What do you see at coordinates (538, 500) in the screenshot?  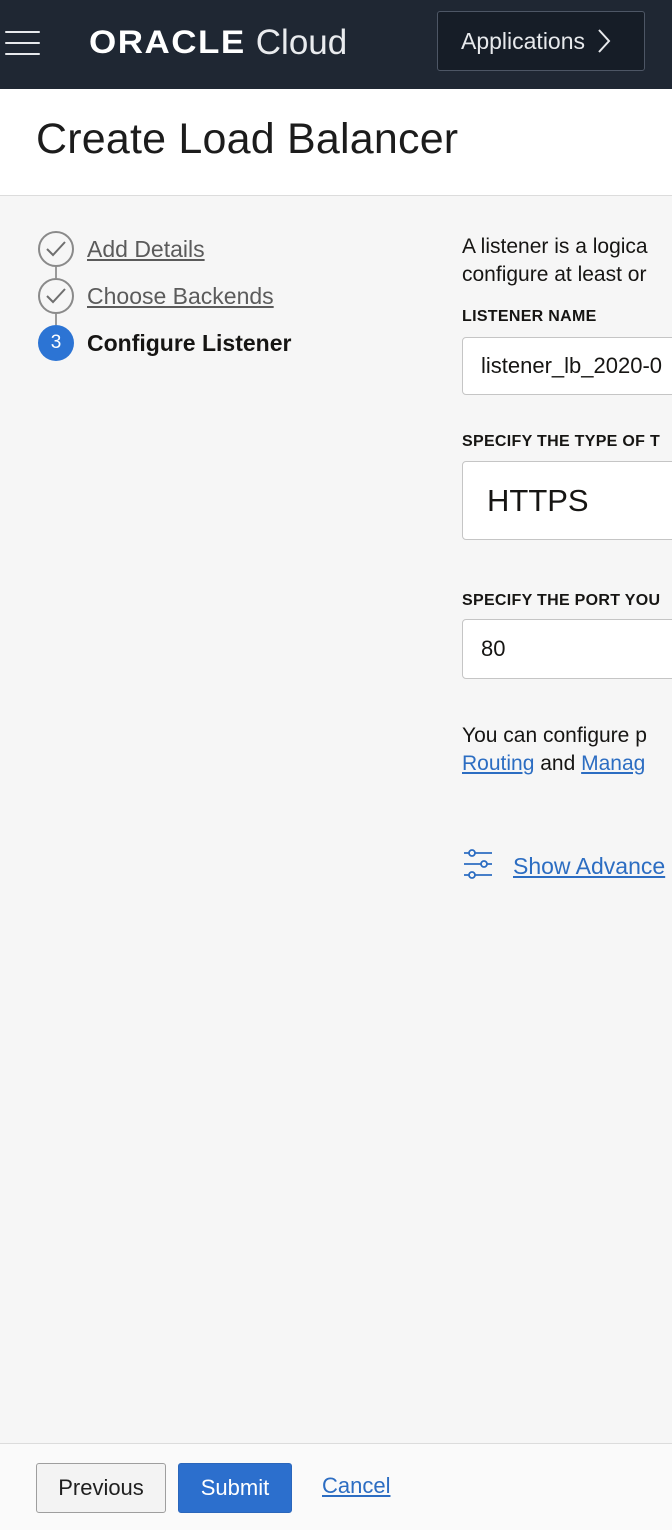 I see `traffic-type-value: HTTPS` at bounding box center [538, 500].